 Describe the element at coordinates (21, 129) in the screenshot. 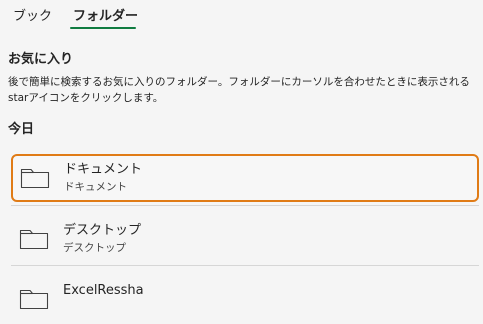

I see `today-heading: 今日` at that location.